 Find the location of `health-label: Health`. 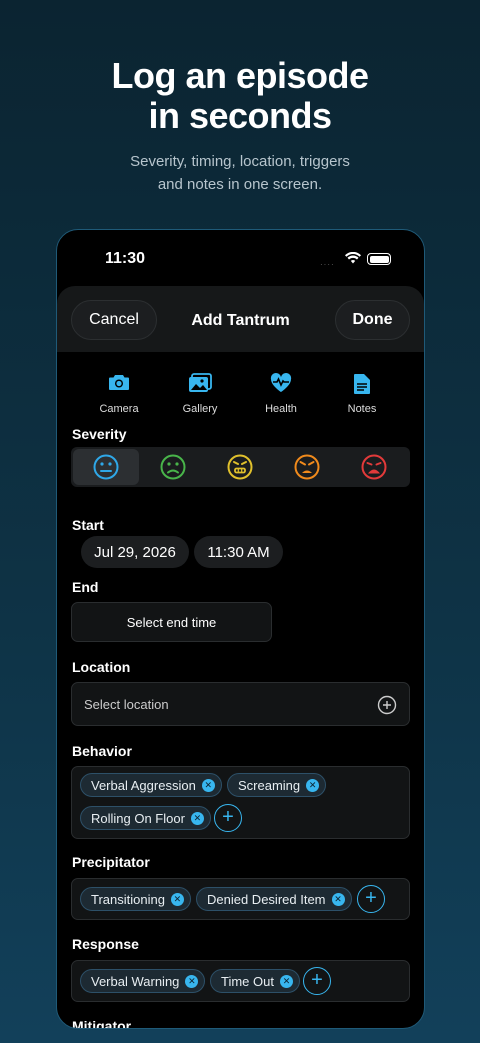

health-label: Health is located at coordinates (281, 409).